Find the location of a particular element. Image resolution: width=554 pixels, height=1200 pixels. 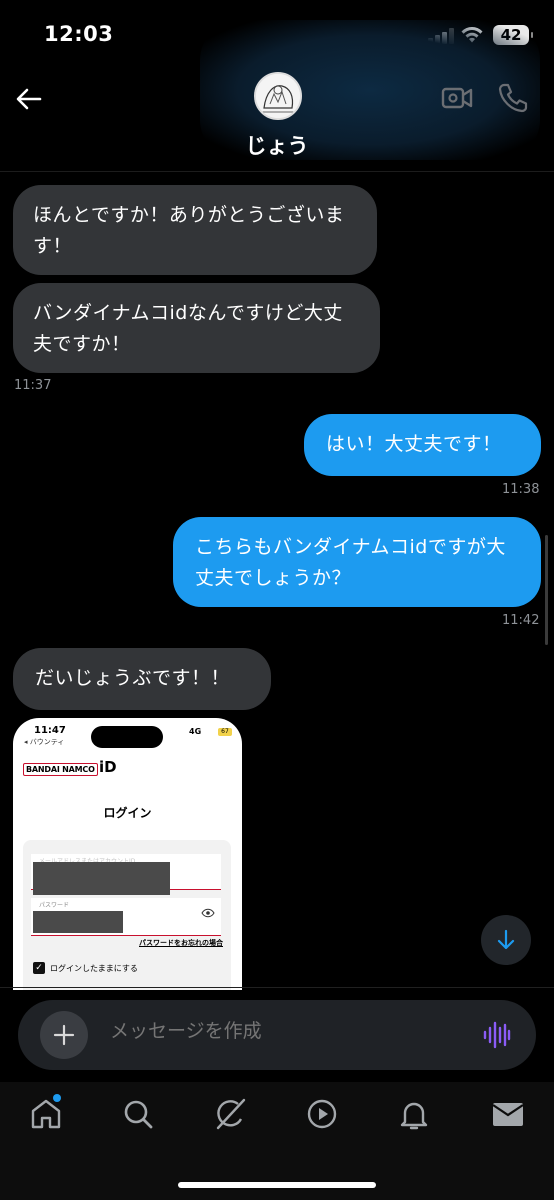

avatar-illustration is located at coordinates (278, 96).